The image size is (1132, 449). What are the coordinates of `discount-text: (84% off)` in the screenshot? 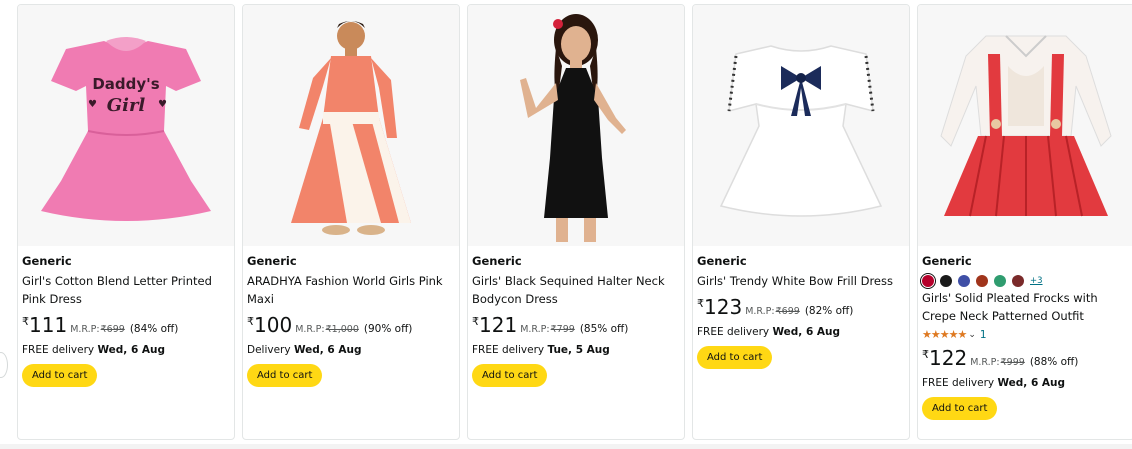 It's located at (154, 329).